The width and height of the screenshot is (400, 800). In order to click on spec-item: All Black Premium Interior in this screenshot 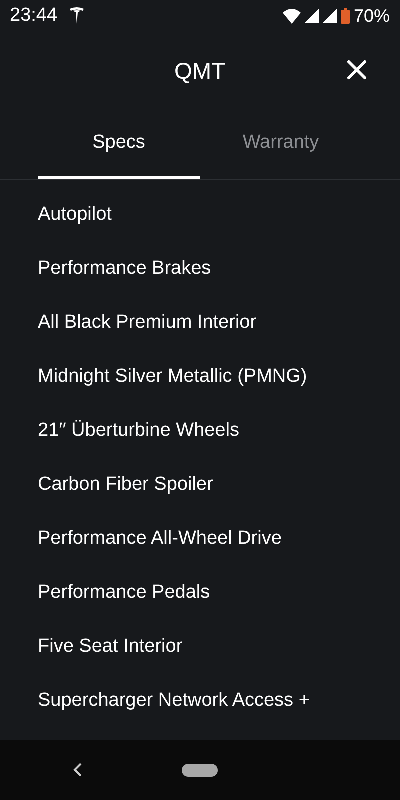, I will do `click(147, 323)`.